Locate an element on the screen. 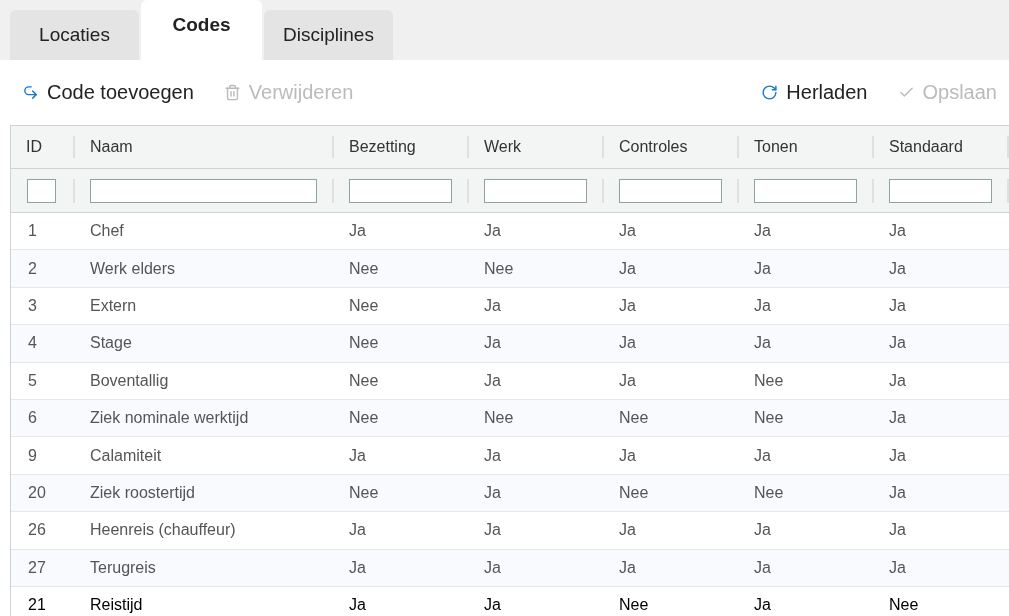 Image resolution: width=1009 pixels, height=616 pixels. reload-button: Herladen is located at coordinates (814, 92).